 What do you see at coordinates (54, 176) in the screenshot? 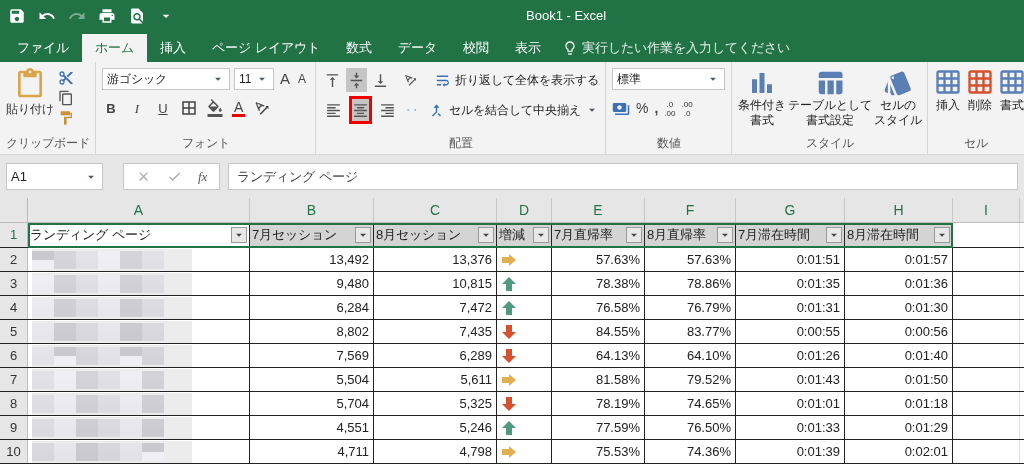
I see `name-box: A1` at bounding box center [54, 176].